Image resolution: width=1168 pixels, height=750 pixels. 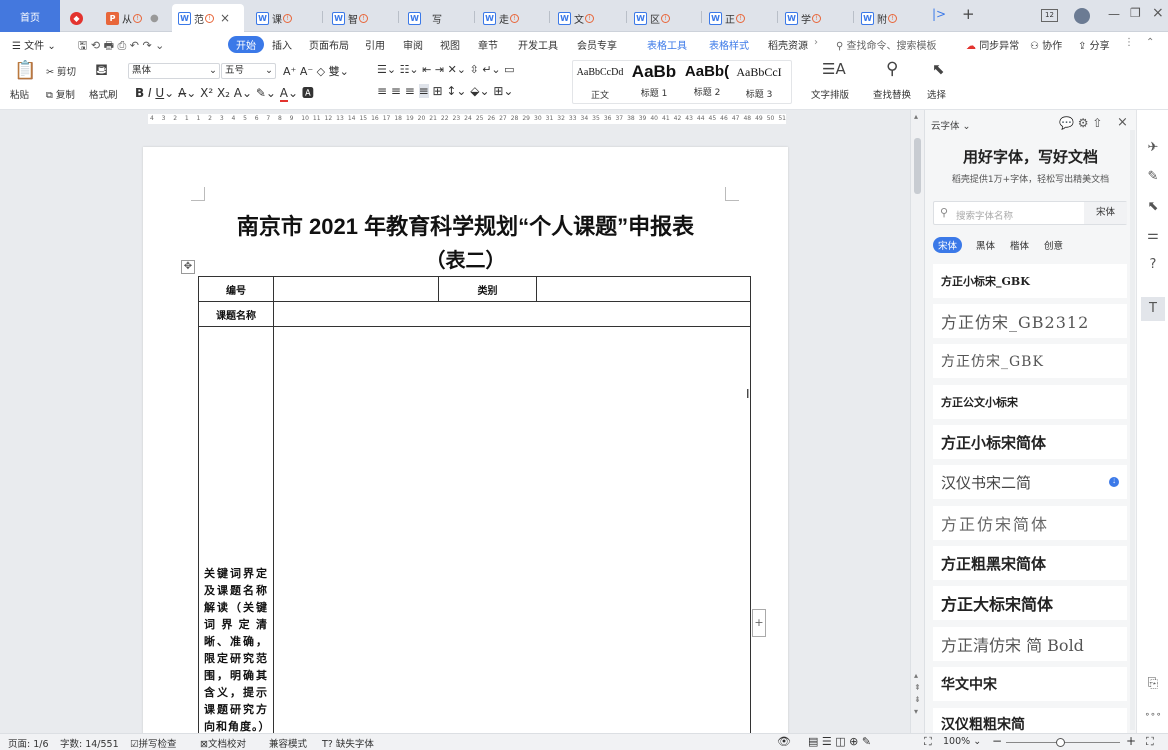 What do you see at coordinates (1030, 684) in the screenshot?
I see `font-item: 华文中宋` at bounding box center [1030, 684].